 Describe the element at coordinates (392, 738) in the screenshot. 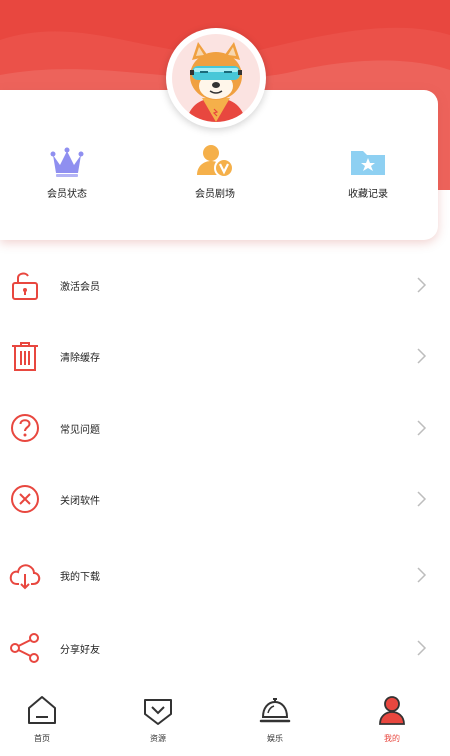

I see `tab-label: 我的` at that location.